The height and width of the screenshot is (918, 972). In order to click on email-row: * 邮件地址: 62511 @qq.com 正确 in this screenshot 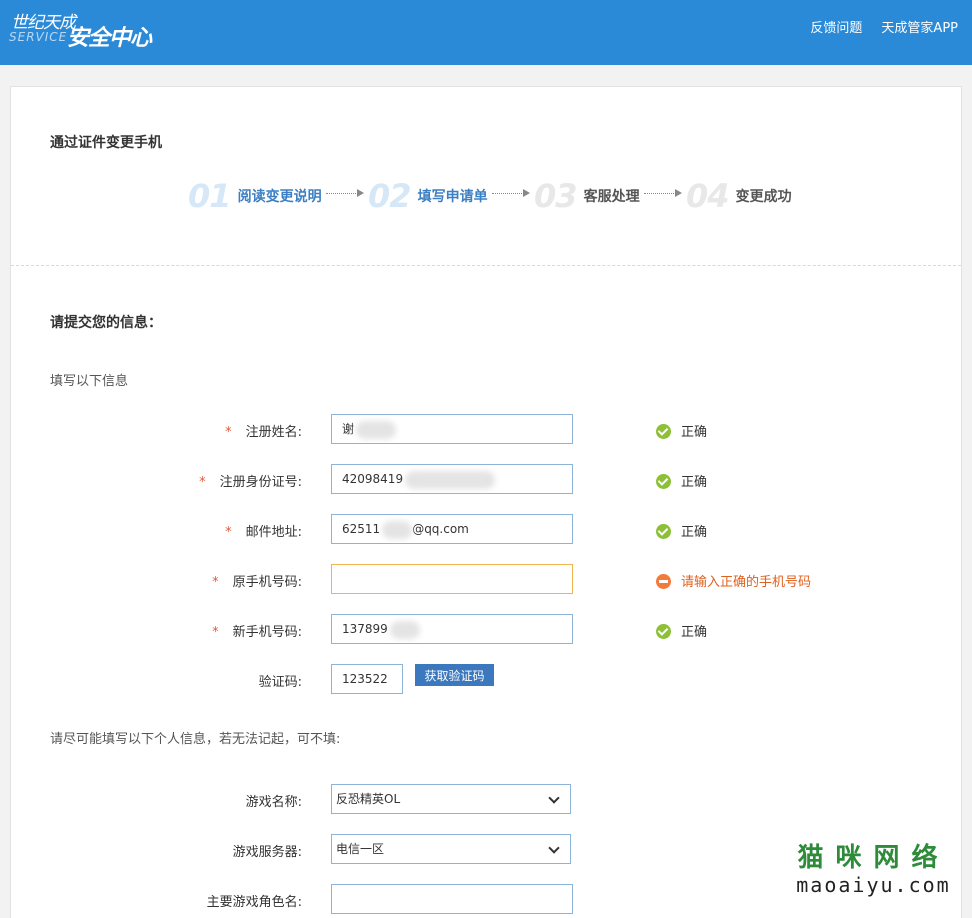, I will do `click(486, 529)`.